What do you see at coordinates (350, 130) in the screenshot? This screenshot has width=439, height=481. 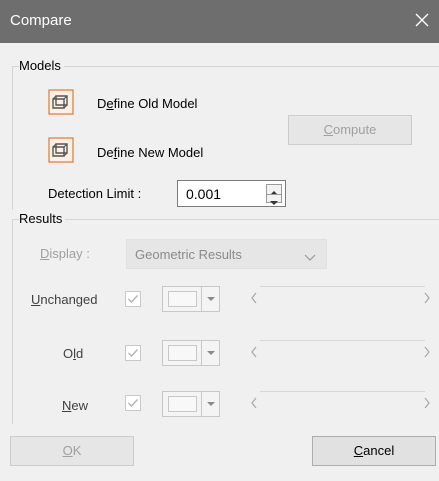 I see `compute-button: Compute` at bounding box center [350, 130].